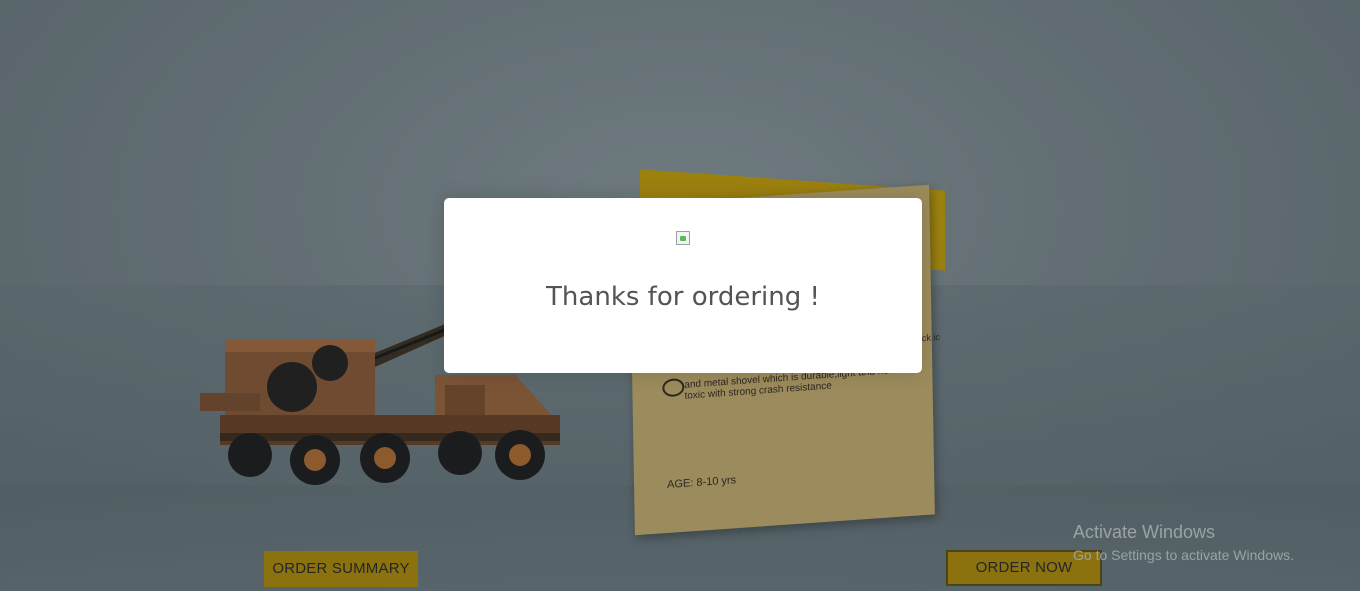  Describe the element at coordinates (683, 297) in the screenshot. I see `modal-message: Thanks for ordering !` at that location.